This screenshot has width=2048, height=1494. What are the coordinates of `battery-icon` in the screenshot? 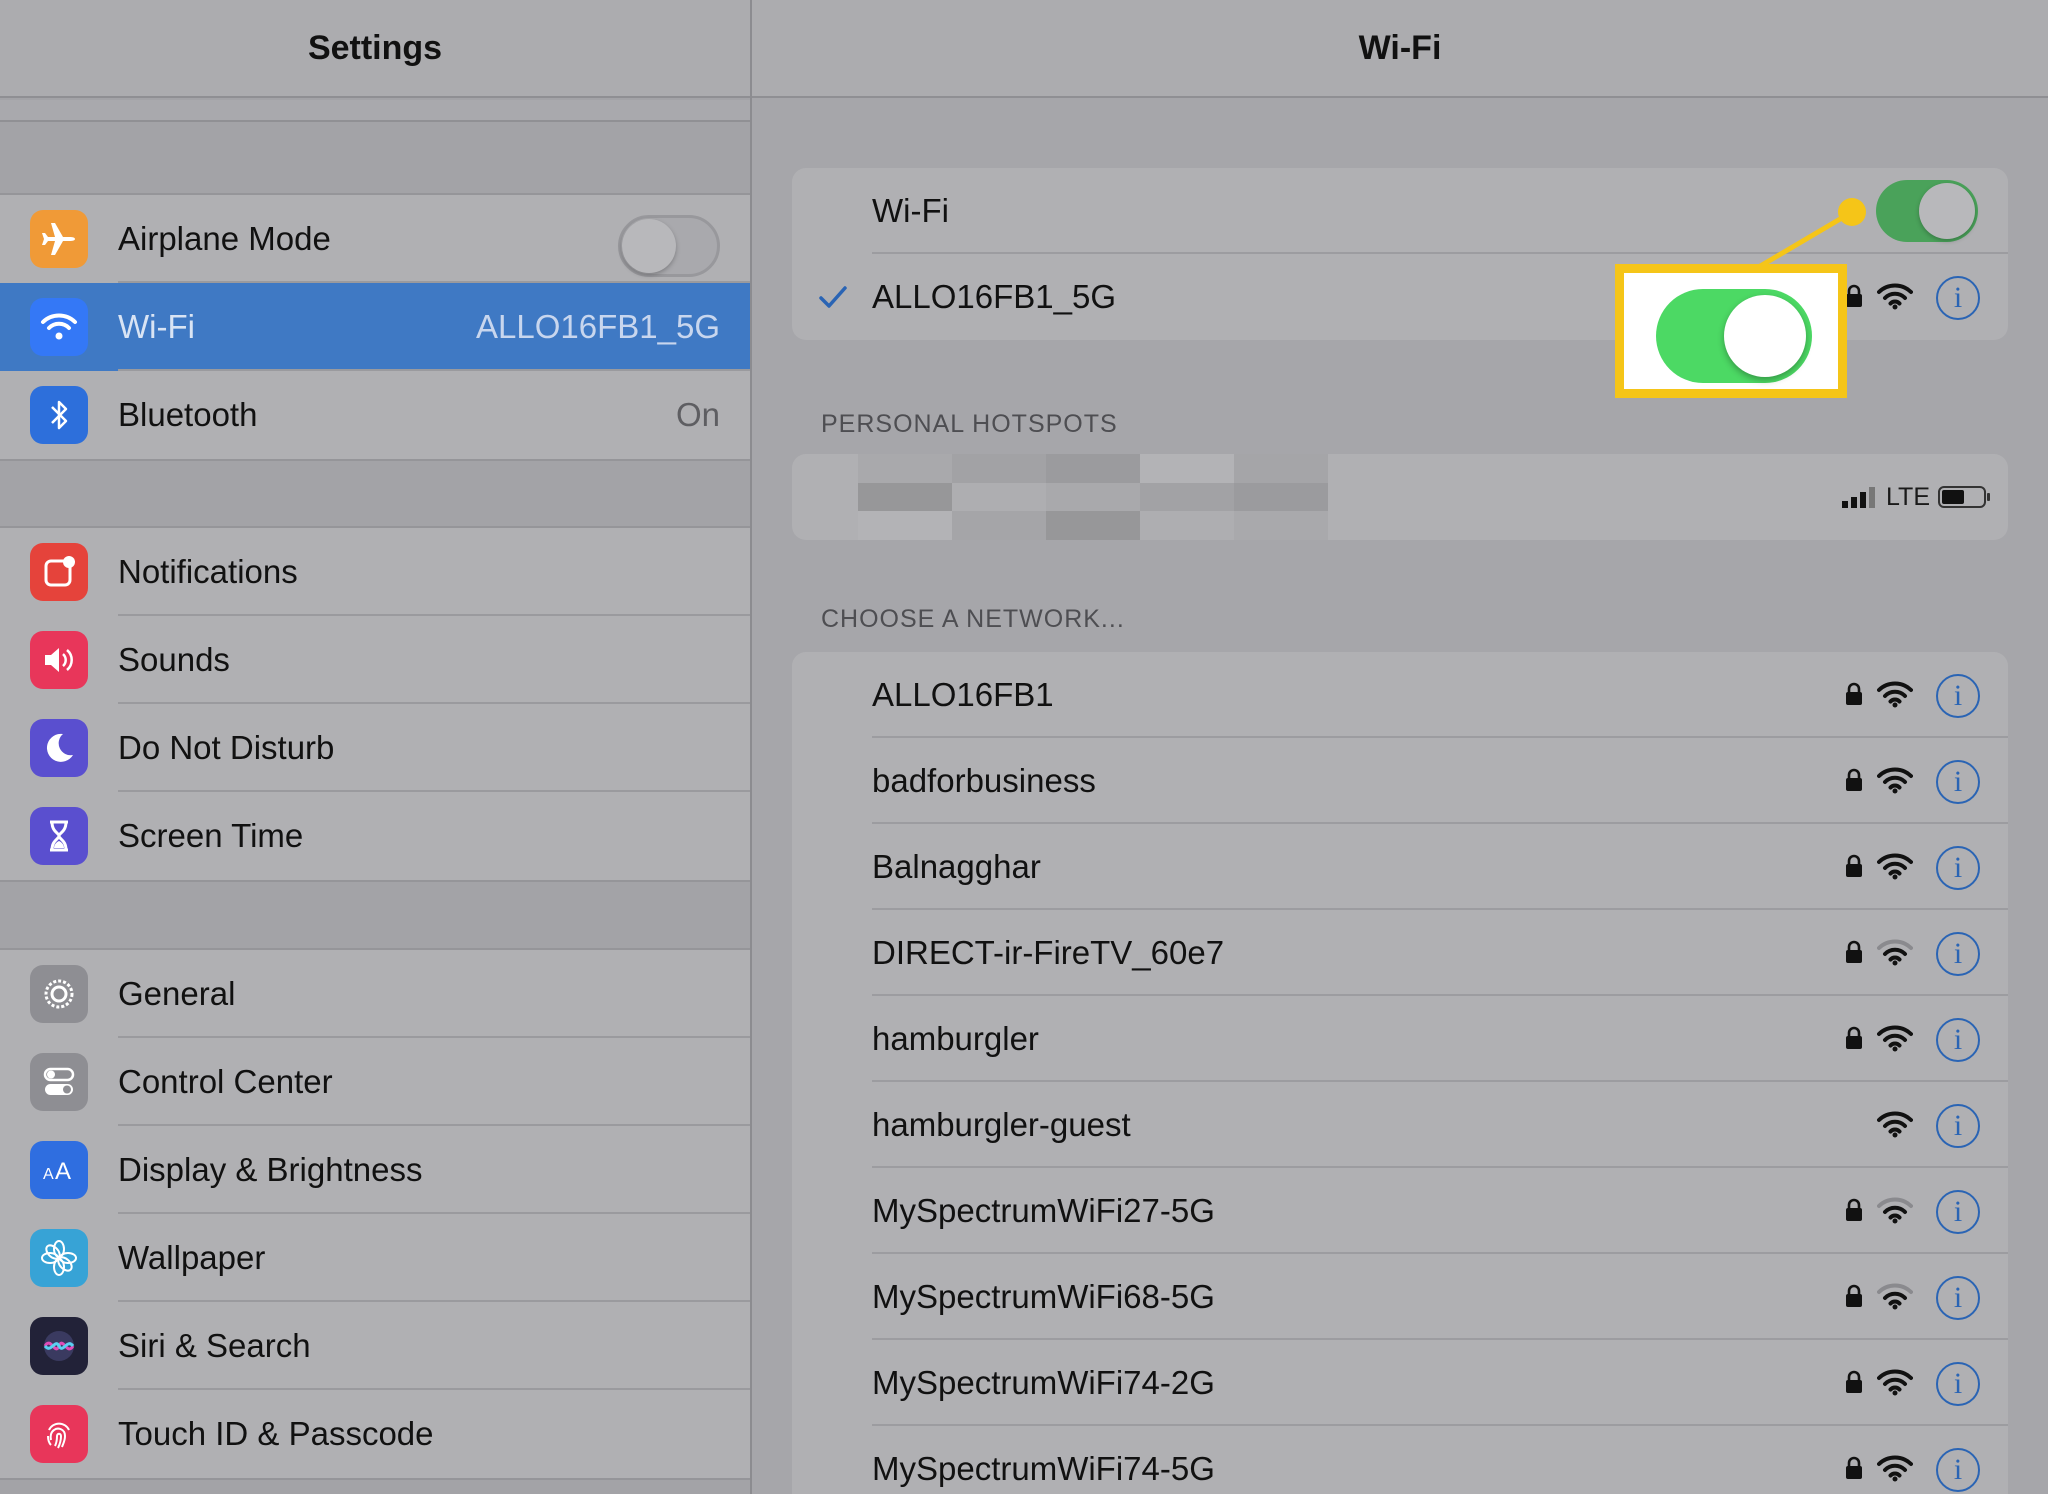 It's located at (1964, 497).